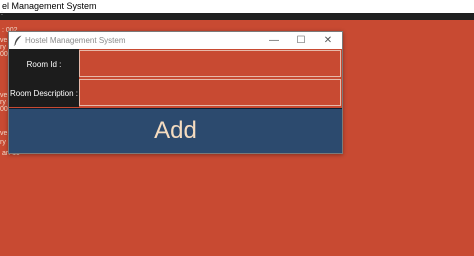 The height and width of the screenshot is (256, 474). I want to click on close-icon: ✕, so click(328, 40).